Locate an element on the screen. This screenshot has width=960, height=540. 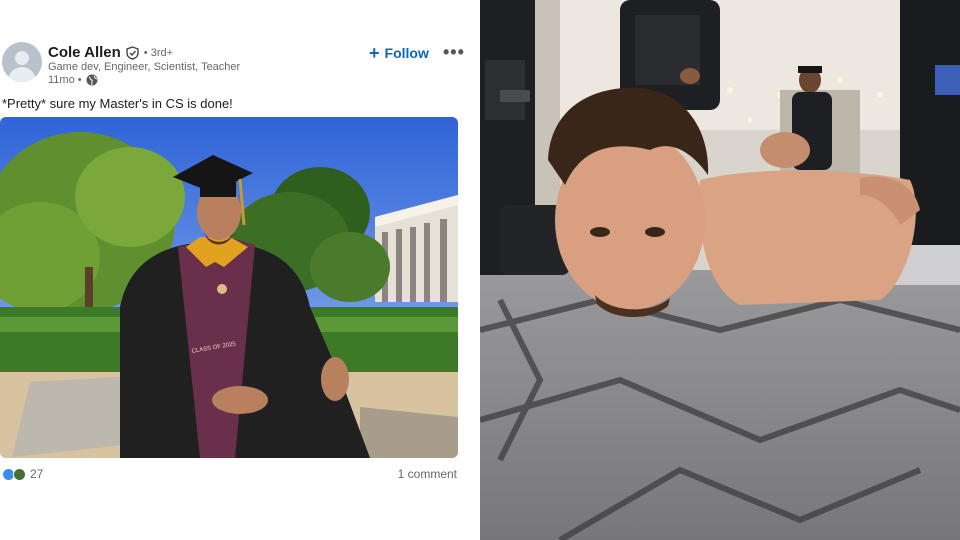
avatar-body is located at coordinates (22, 74).